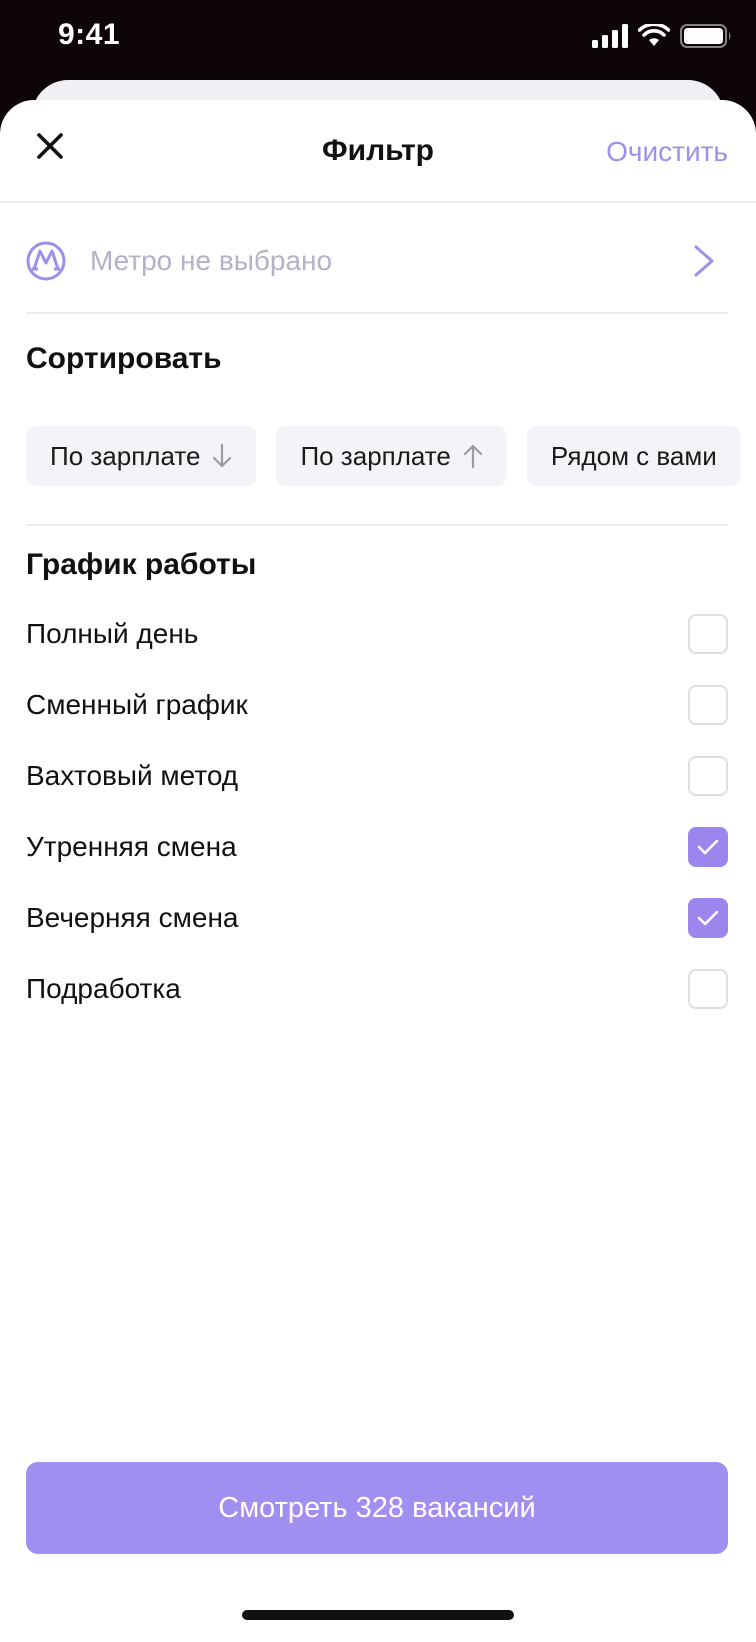 The width and height of the screenshot is (756, 1642). What do you see at coordinates (112, 633) in the screenshot?
I see `option-label: Полный день` at bounding box center [112, 633].